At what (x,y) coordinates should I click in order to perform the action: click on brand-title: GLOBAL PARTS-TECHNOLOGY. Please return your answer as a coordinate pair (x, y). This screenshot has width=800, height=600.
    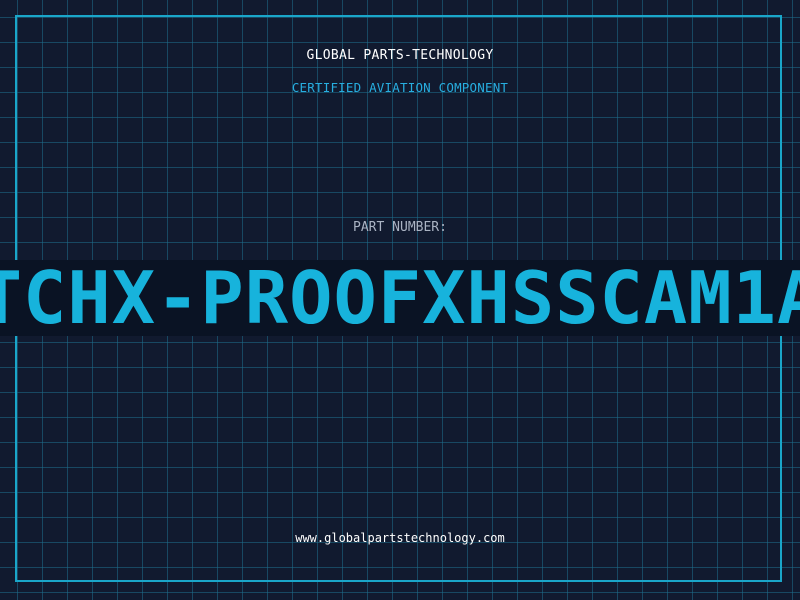
    Looking at the image, I should click on (400, 55).